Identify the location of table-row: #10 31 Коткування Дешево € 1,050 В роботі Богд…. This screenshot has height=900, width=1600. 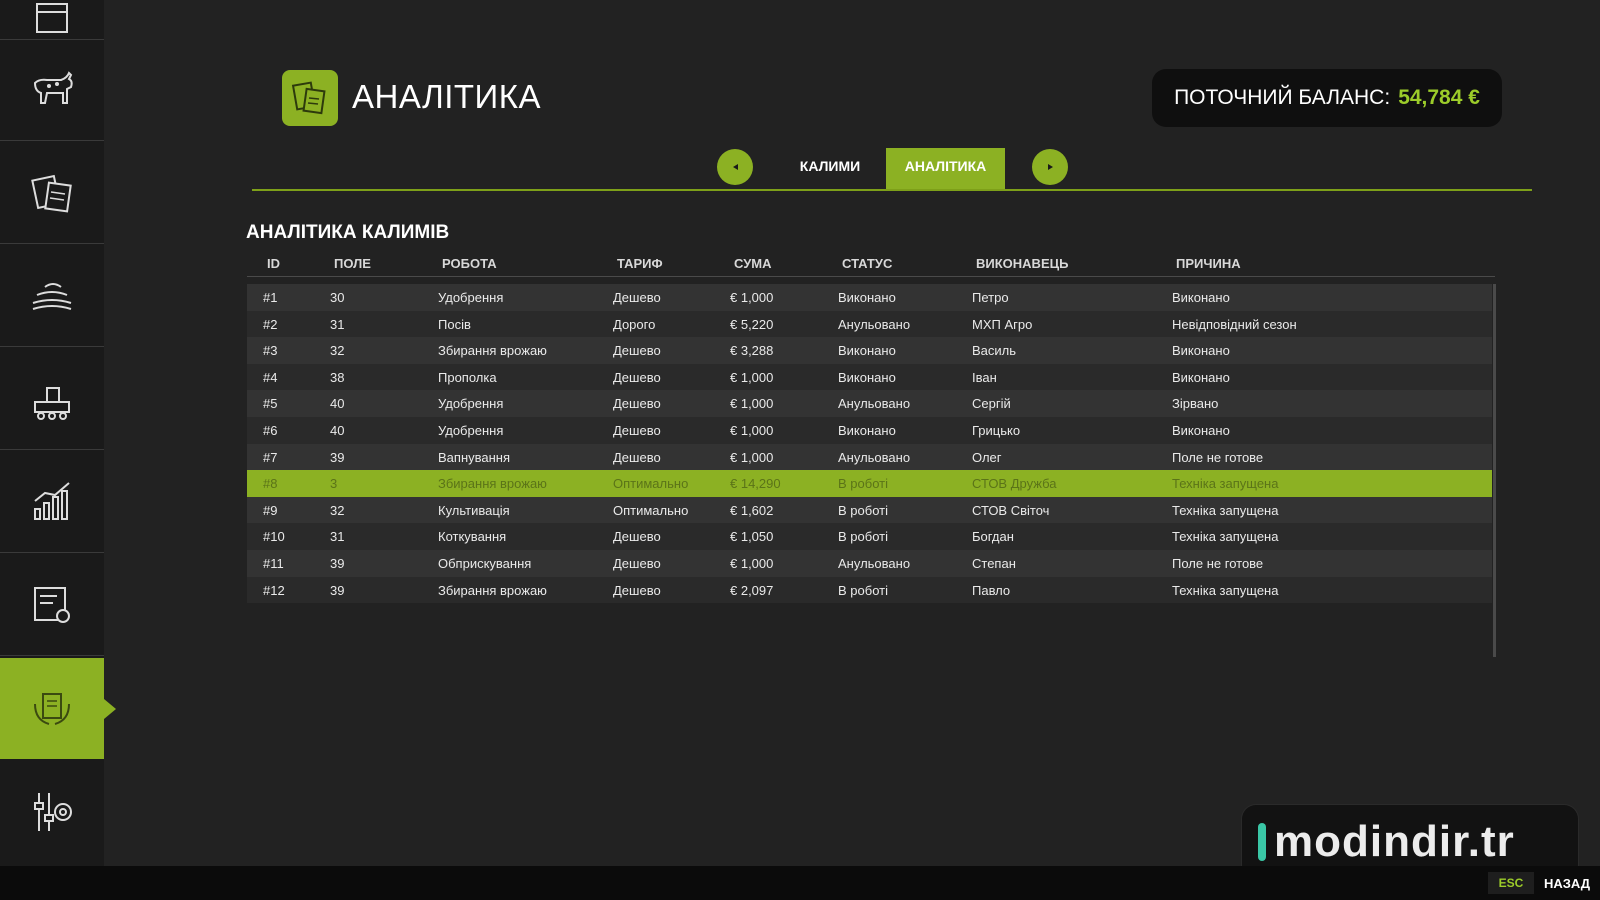
(869, 536).